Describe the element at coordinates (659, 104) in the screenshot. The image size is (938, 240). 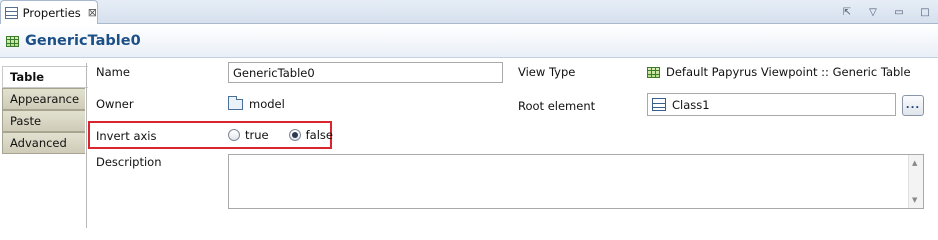
I see `class-icon` at that location.